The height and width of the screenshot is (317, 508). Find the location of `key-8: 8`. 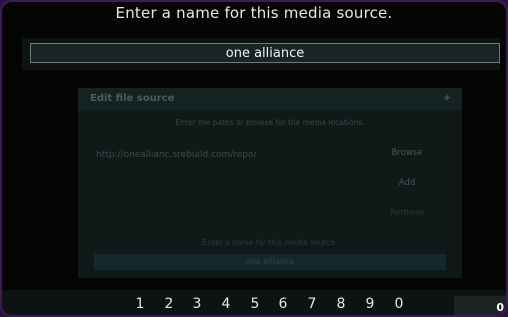

key-8: 8 is located at coordinates (341, 304).